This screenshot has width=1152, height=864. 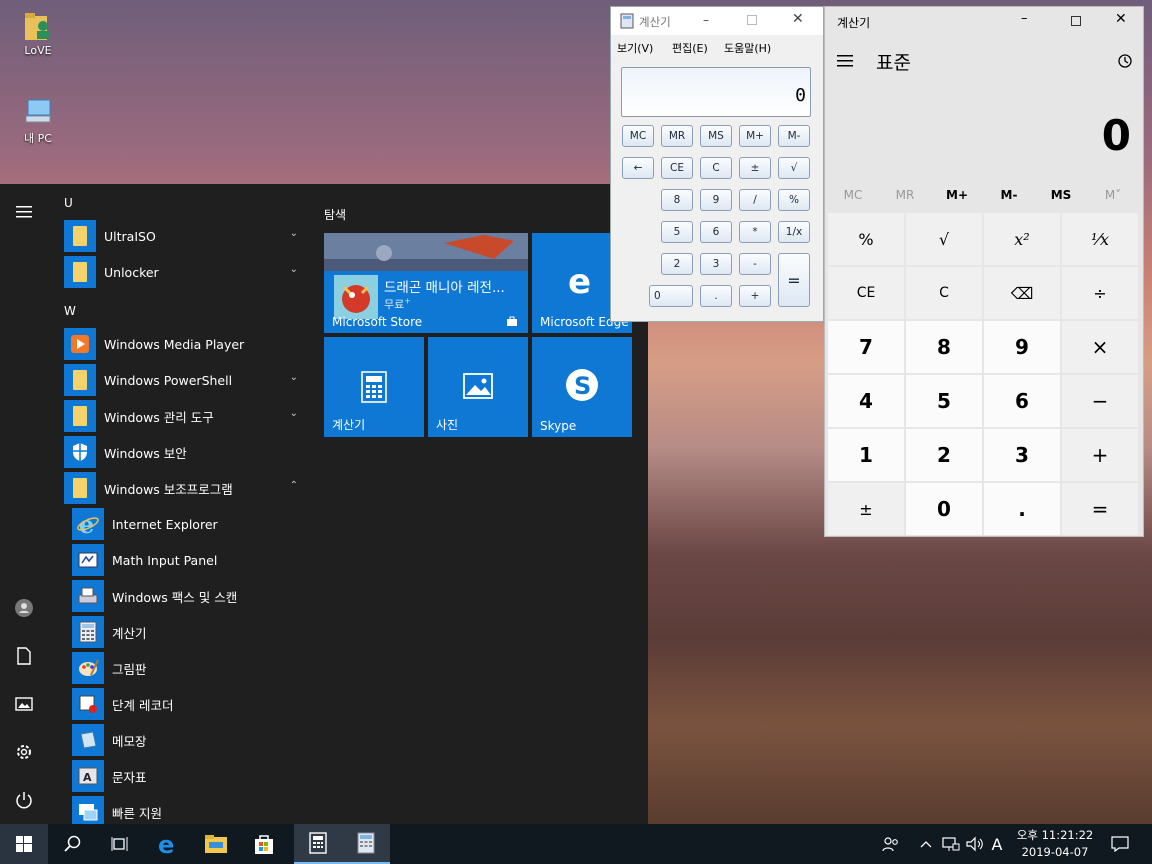 I want to click on menu-view: 보기(V), so click(x=635, y=48).